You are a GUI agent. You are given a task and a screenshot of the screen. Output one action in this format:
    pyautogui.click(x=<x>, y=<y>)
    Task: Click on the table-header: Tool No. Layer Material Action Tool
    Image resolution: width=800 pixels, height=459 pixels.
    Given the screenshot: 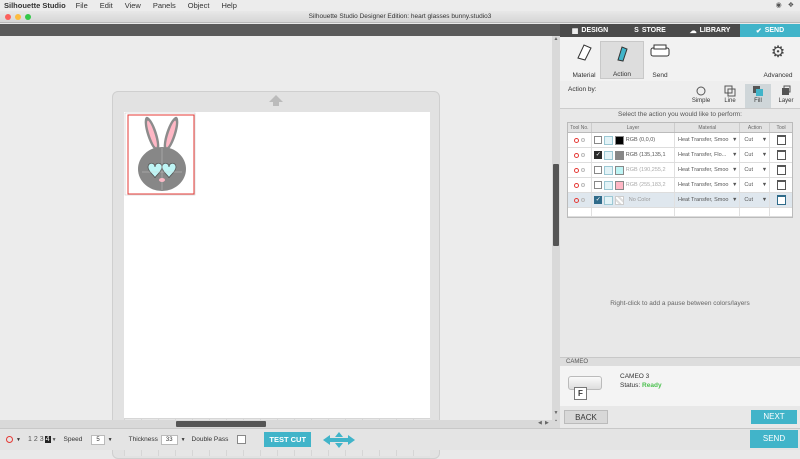 What is the action you would take?
    pyautogui.click(x=680, y=128)
    